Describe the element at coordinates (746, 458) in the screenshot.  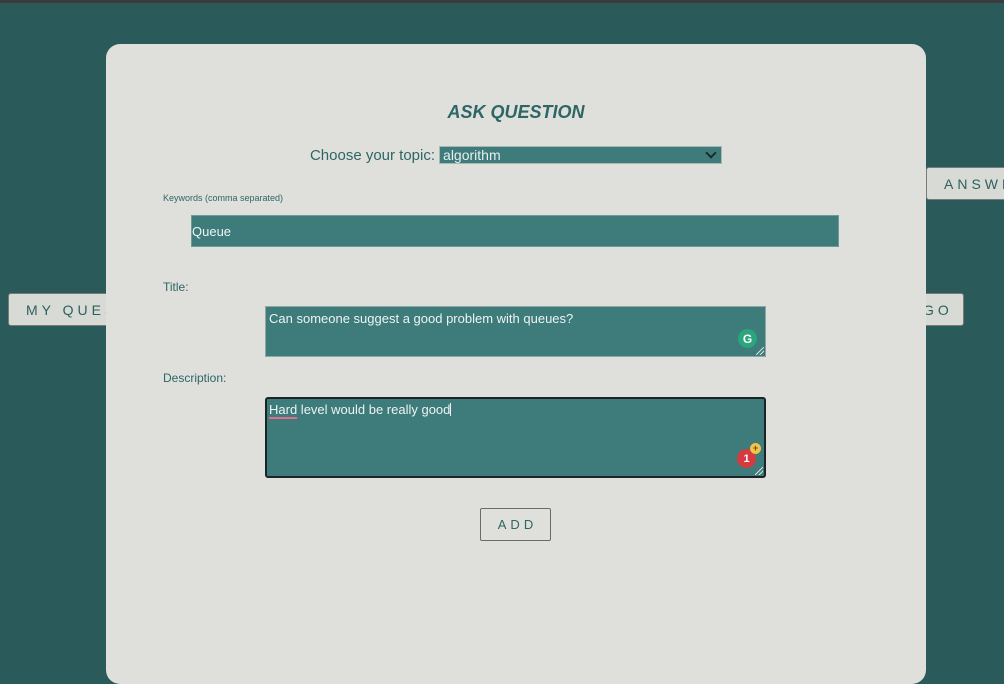
I see `grammarly-issue-count: 1` at that location.